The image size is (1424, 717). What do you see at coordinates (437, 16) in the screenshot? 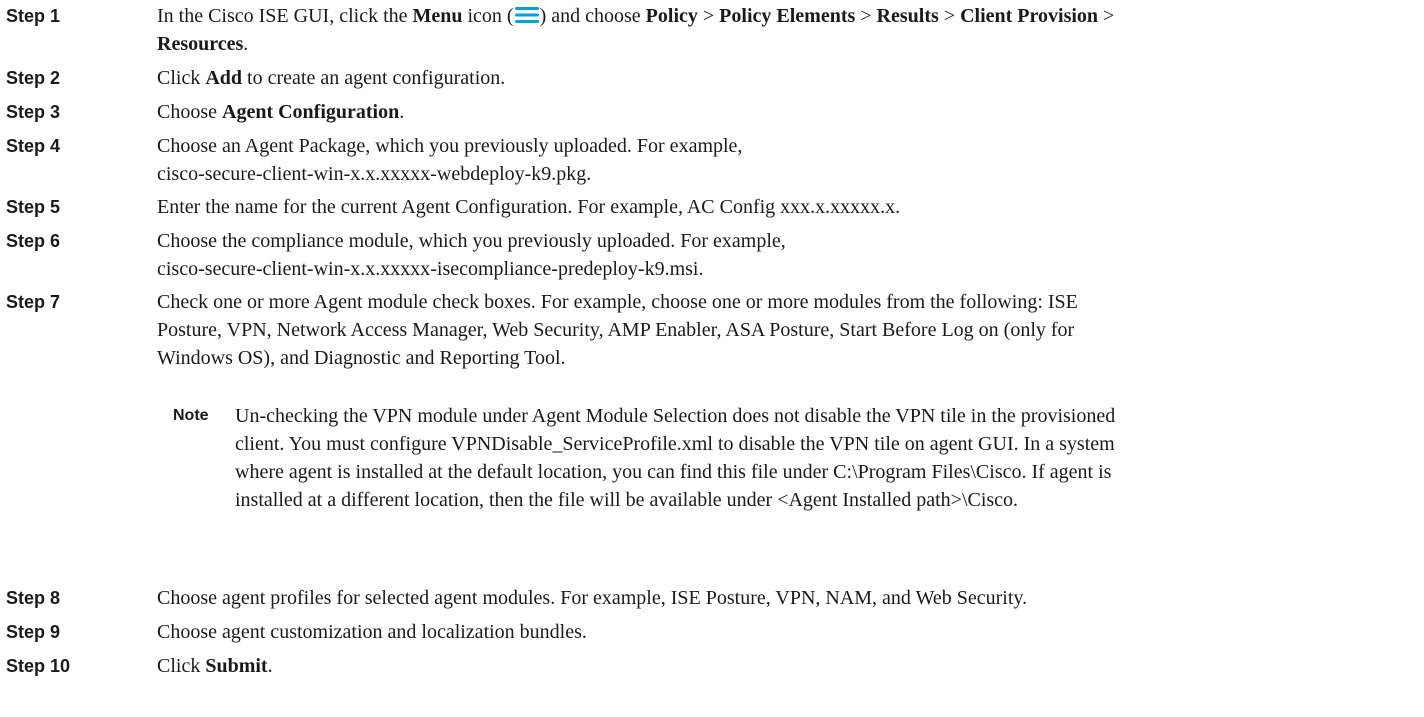
I see `ui-term: Menu` at bounding box center [437, 16].